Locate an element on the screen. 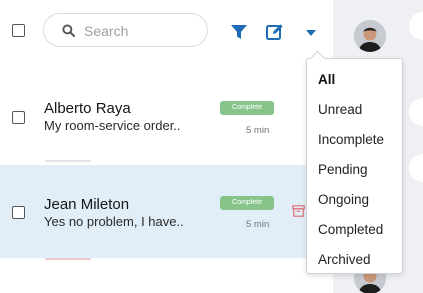 The width and height of the screenshot is (423, 293). avatar-image is located at coordinates (370, 36).